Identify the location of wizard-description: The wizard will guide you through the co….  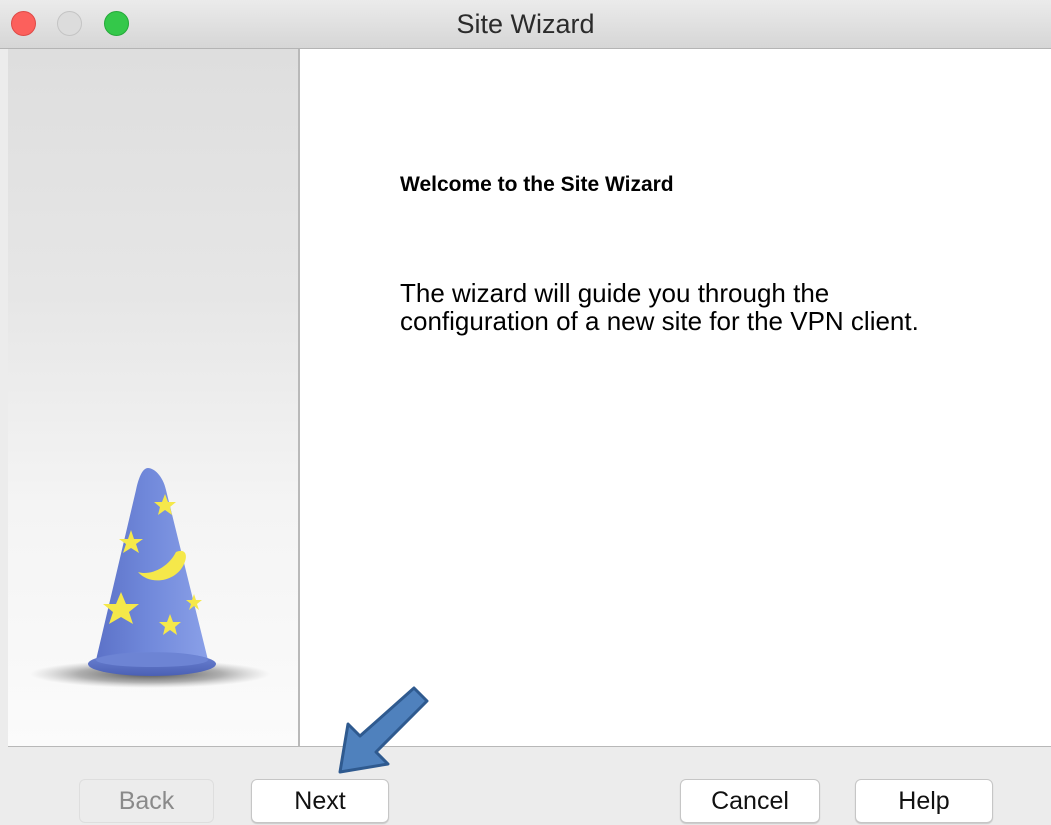
(710, 307).